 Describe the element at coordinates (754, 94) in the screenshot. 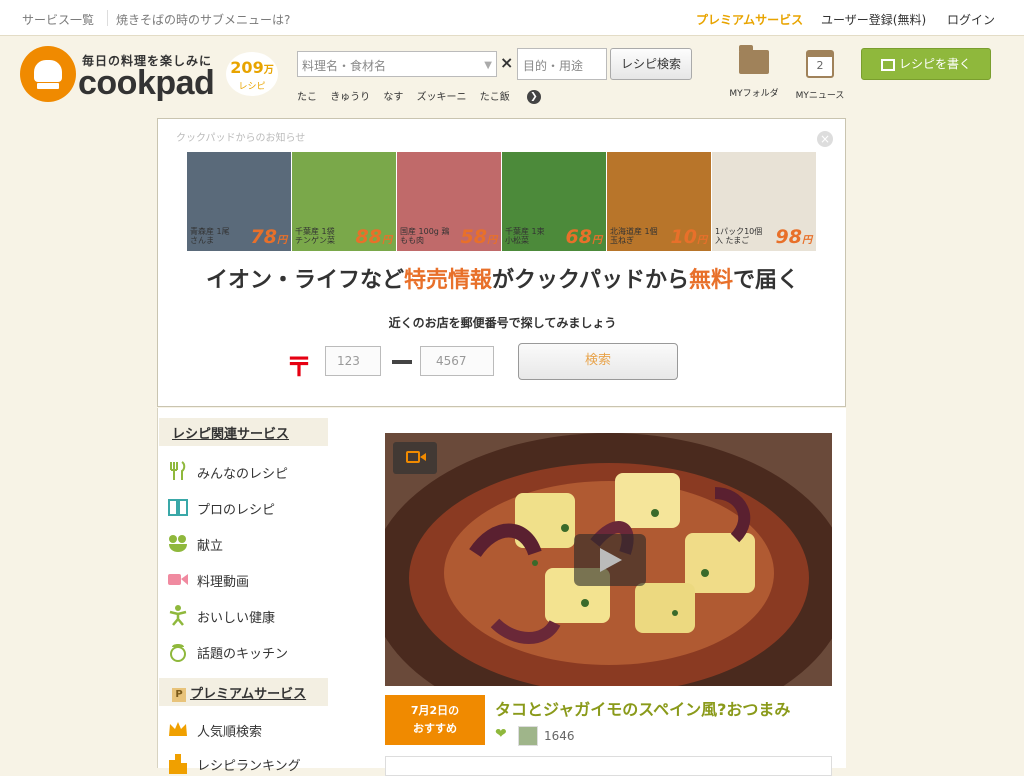

I see `my-folder-label: MYフォルダ` at that location.